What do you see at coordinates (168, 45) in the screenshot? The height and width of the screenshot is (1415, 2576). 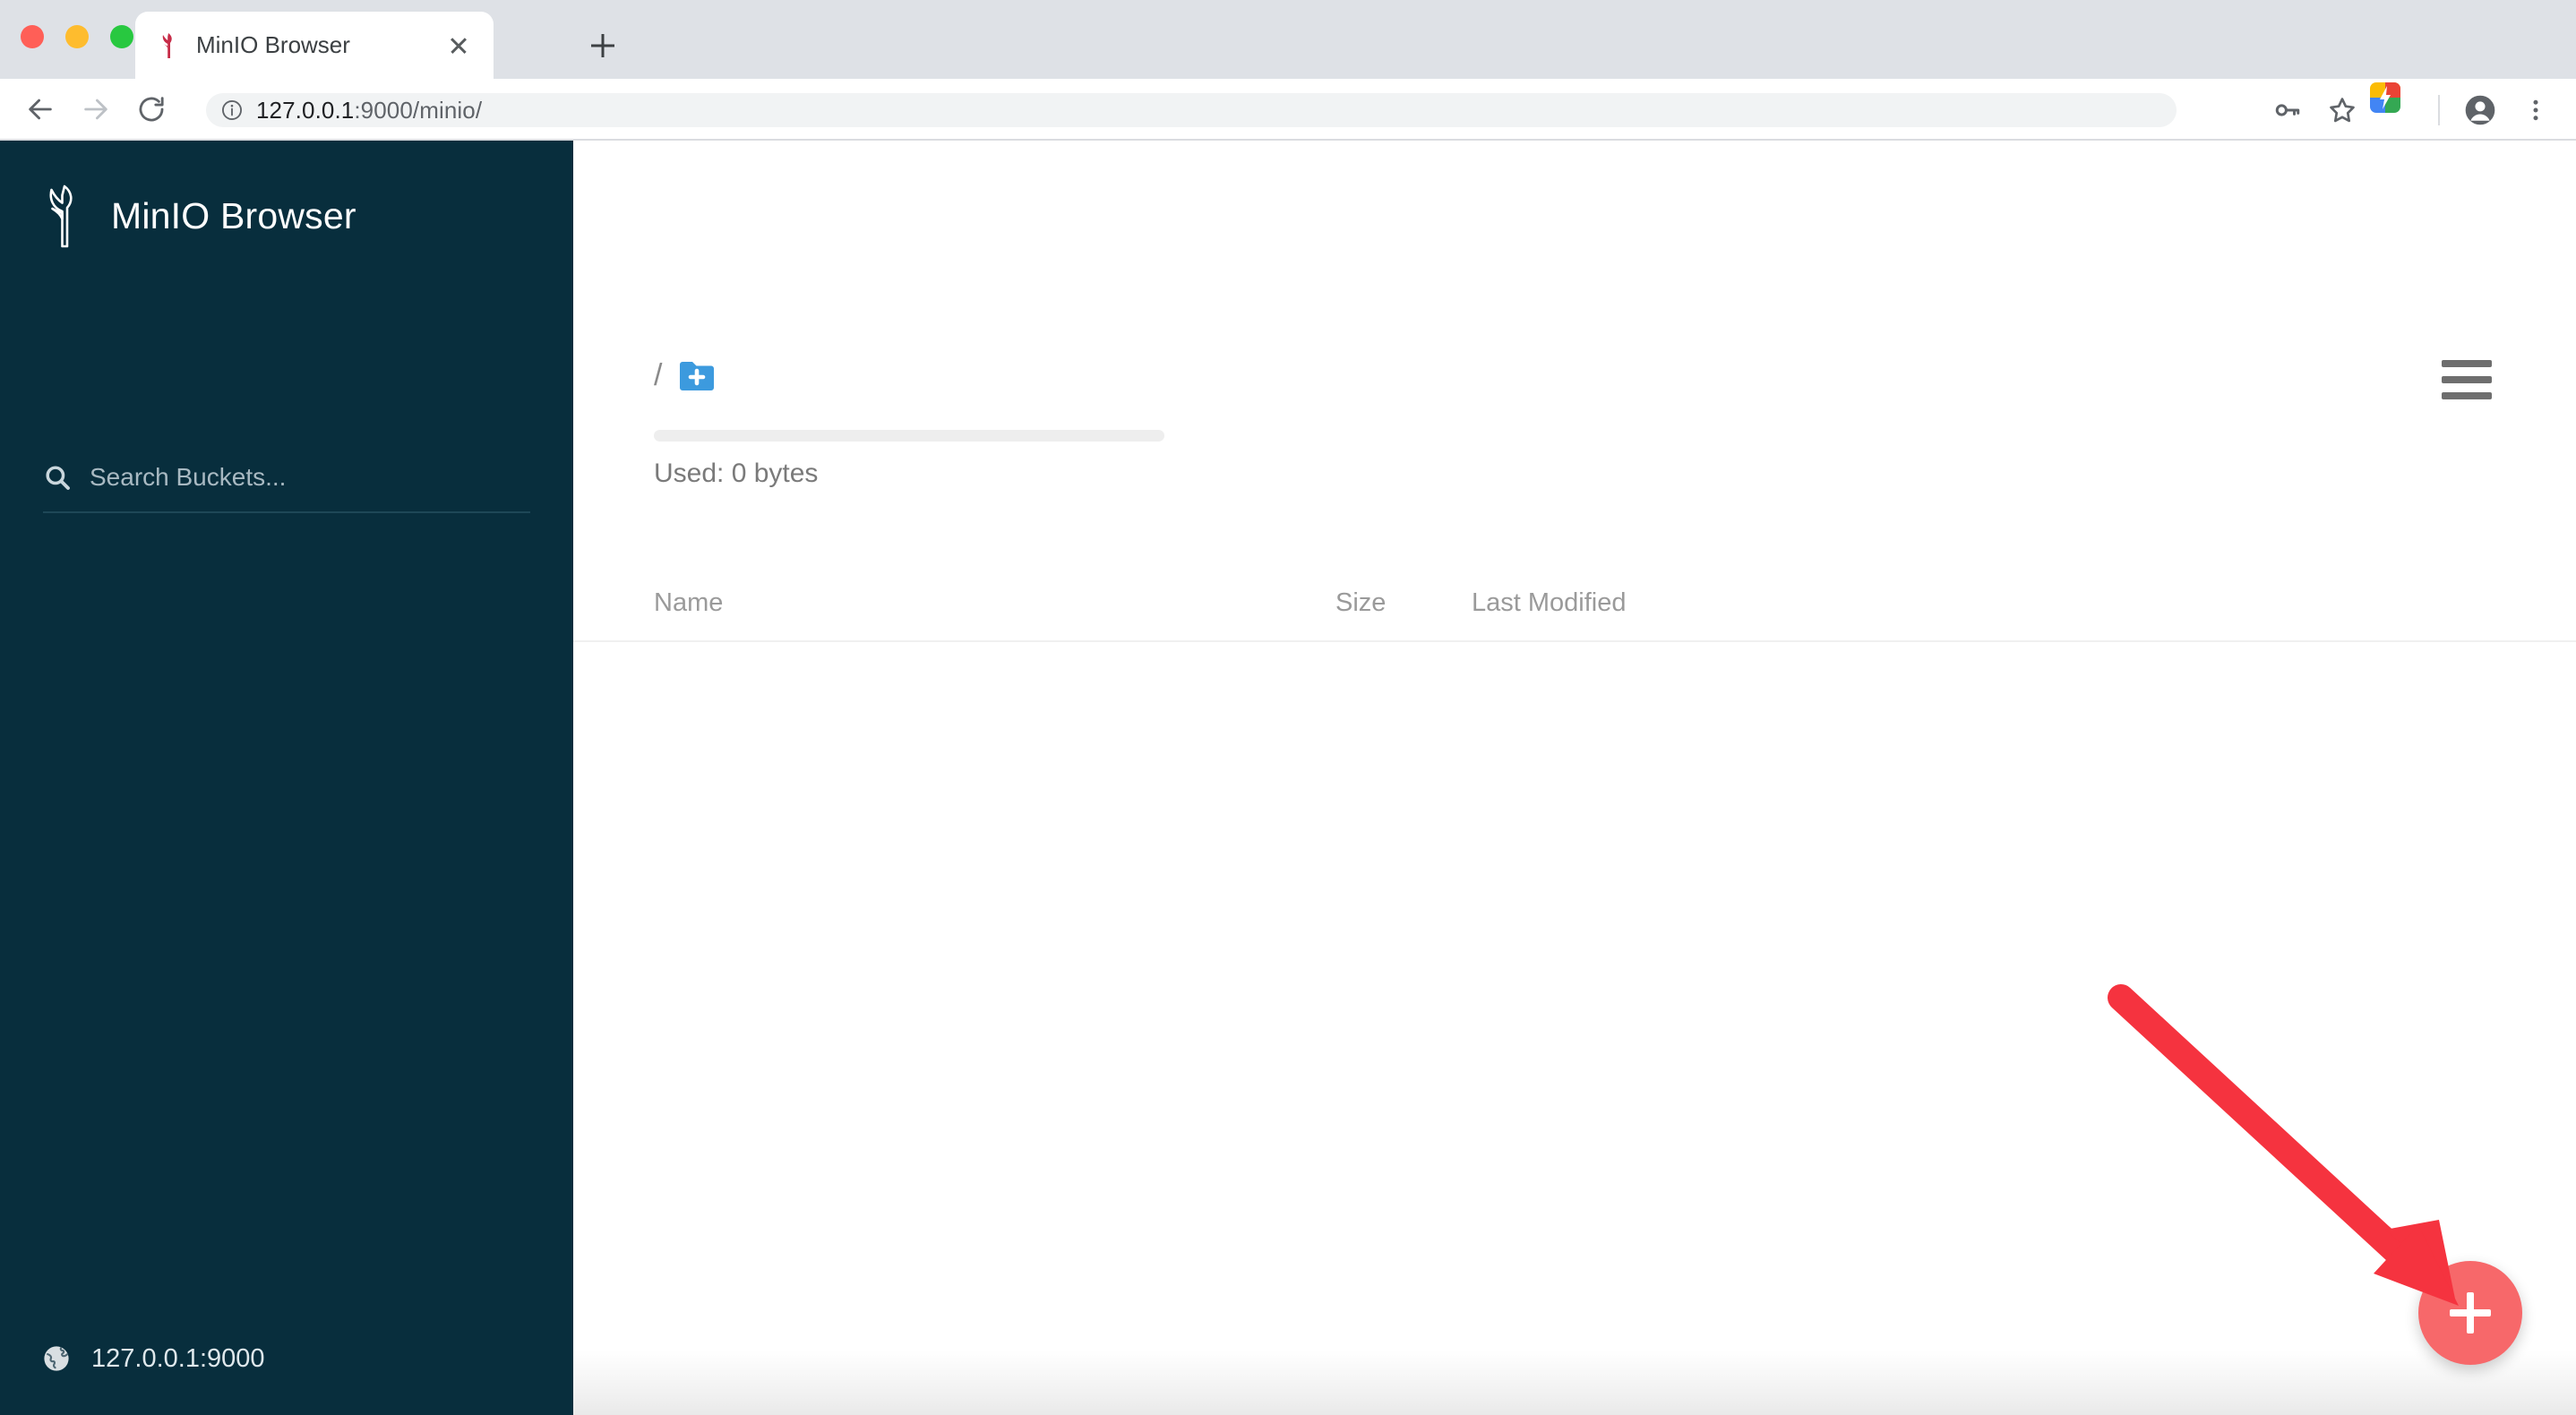 I see `minio-flamingo-icon` at bounding box center [168, 45].